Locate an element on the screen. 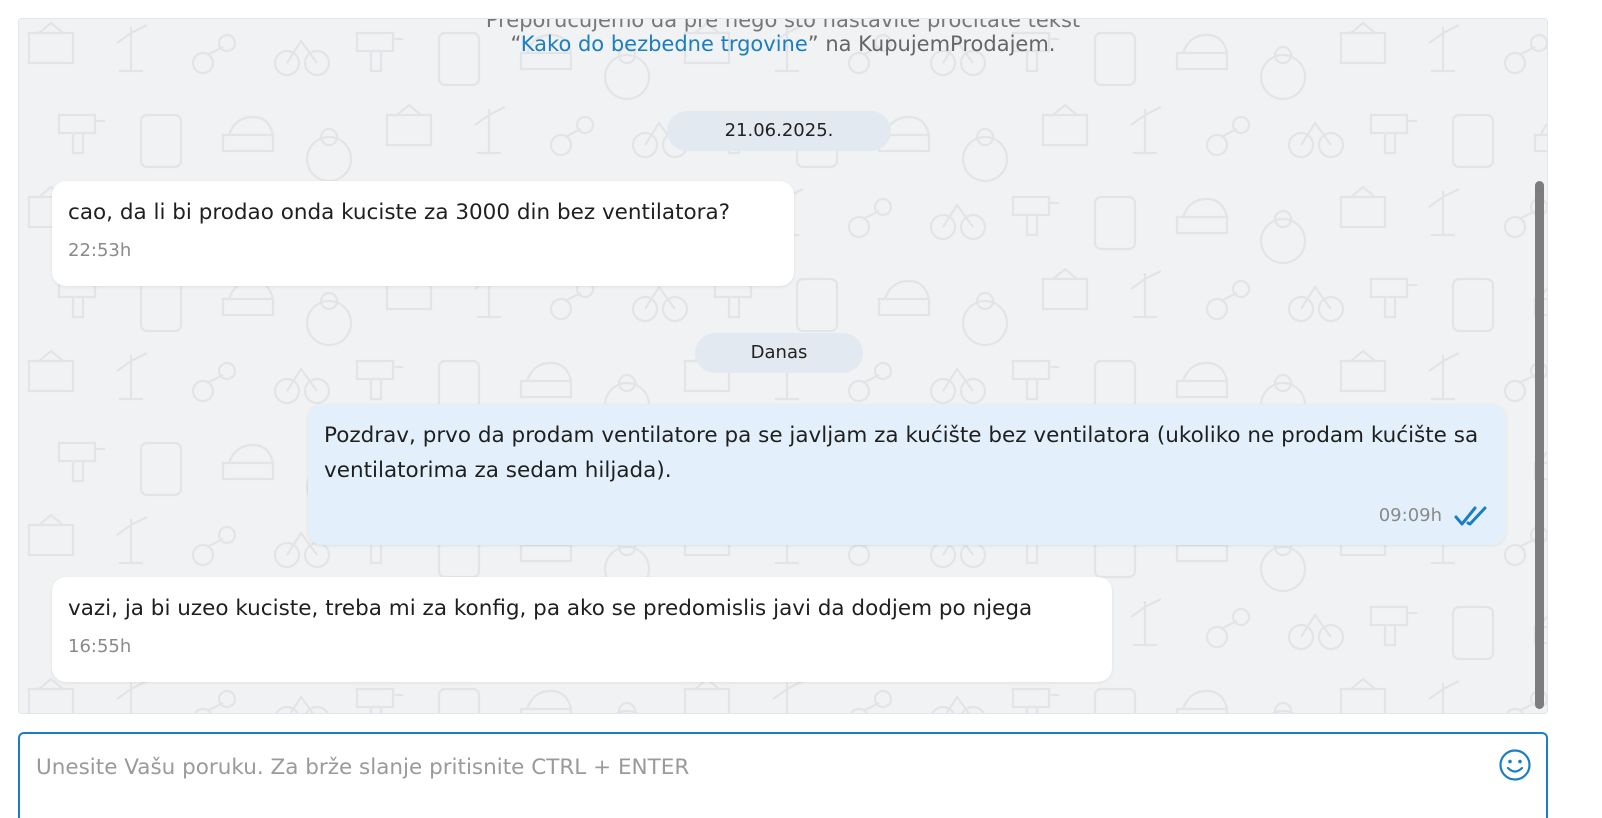  message-time: 09:09h is located at coordinates (1410, 515).